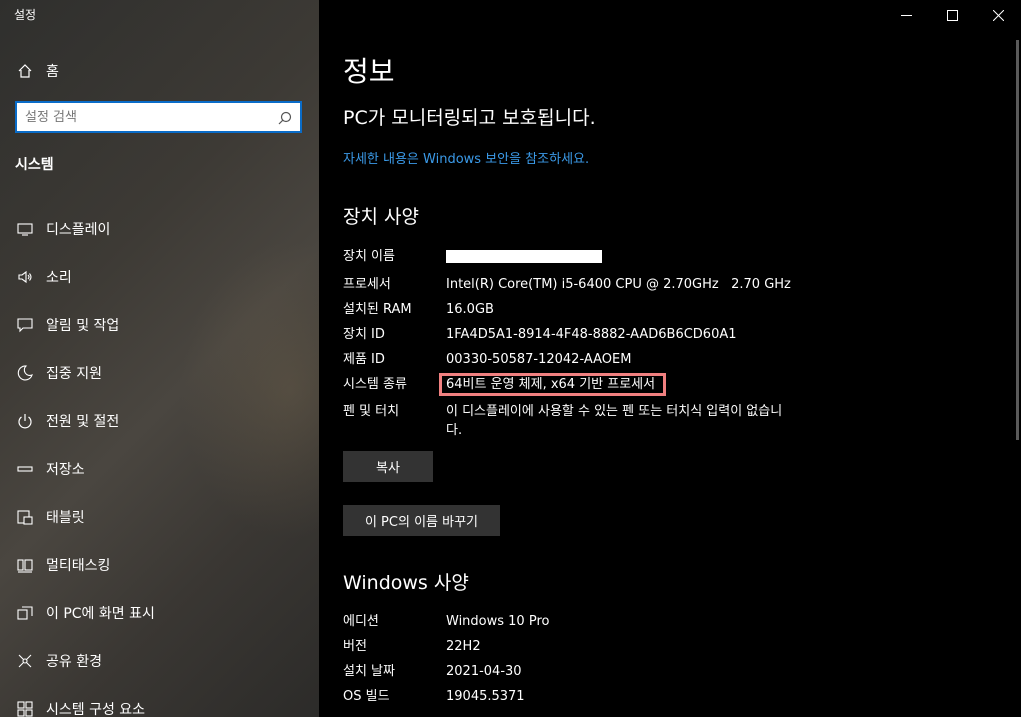 The image size is (1021, 717). Describe the element at coordinates (25, 373) in the screenshot. I see `moon-icon` at that location.